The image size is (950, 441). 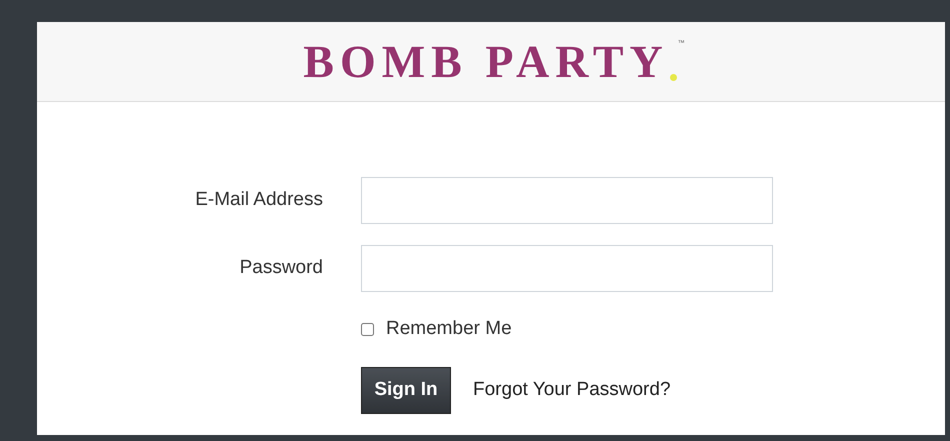 I want to click on sign-in-button: Sign In, so click(x=406, y=390).